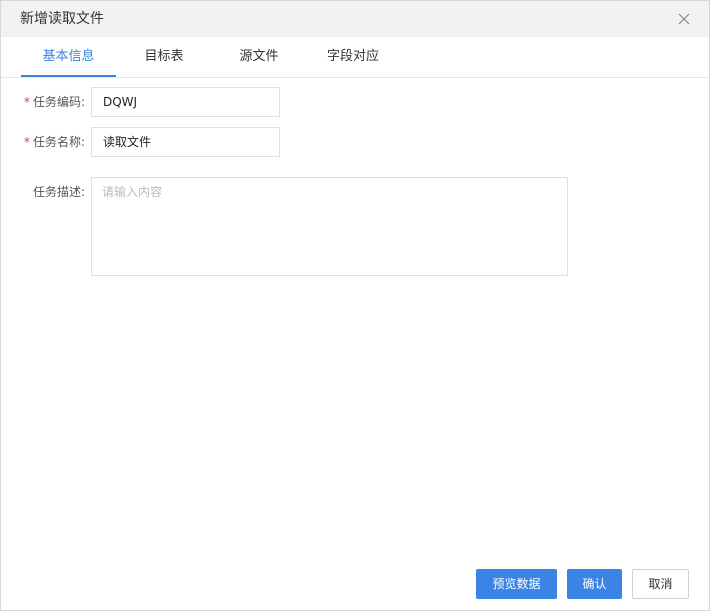 This screenshot has height=611, width=710. Describe the element at coordinates (132, 192) in the screenshot. I see `task-desc-placeholder: 请输入内容` at that location.